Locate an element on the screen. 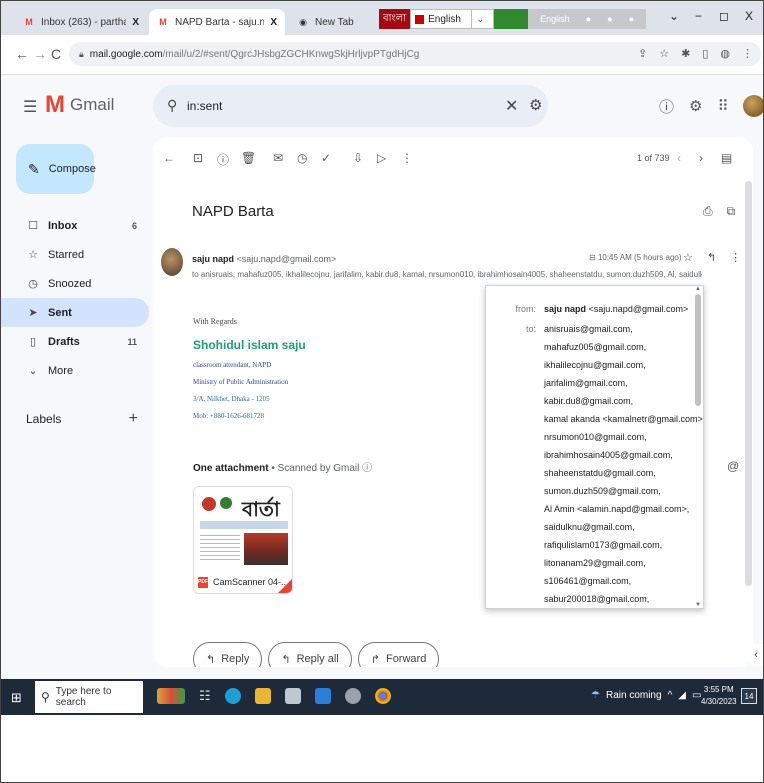  hamburger-menu-icon: ☰ is located at coordinates (30, 107).